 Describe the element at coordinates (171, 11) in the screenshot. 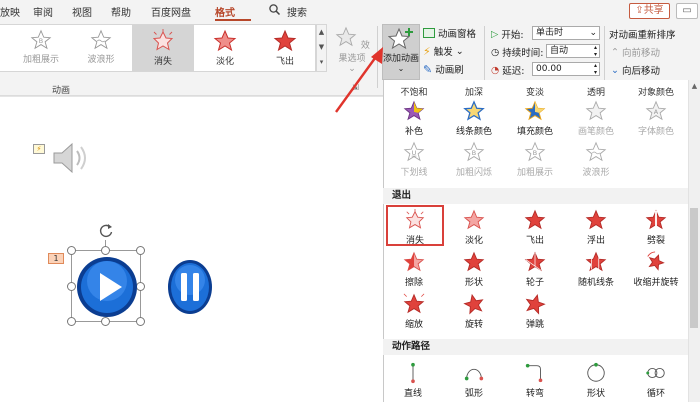

I see `menu-baidu-netdisk: 百度网盘` at that location.